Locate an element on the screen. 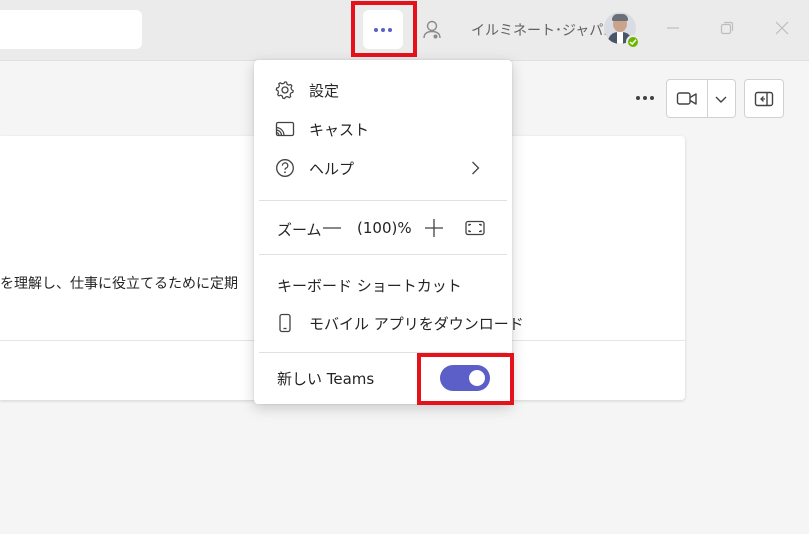 The image size is (809, 534). menu-item-label: ヘルプ is located at coordinates (332, 168).